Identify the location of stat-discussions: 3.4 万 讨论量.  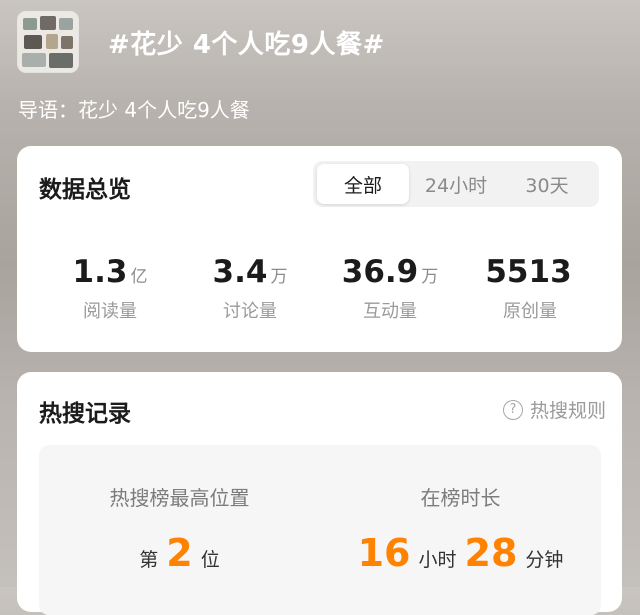
(250, 288).